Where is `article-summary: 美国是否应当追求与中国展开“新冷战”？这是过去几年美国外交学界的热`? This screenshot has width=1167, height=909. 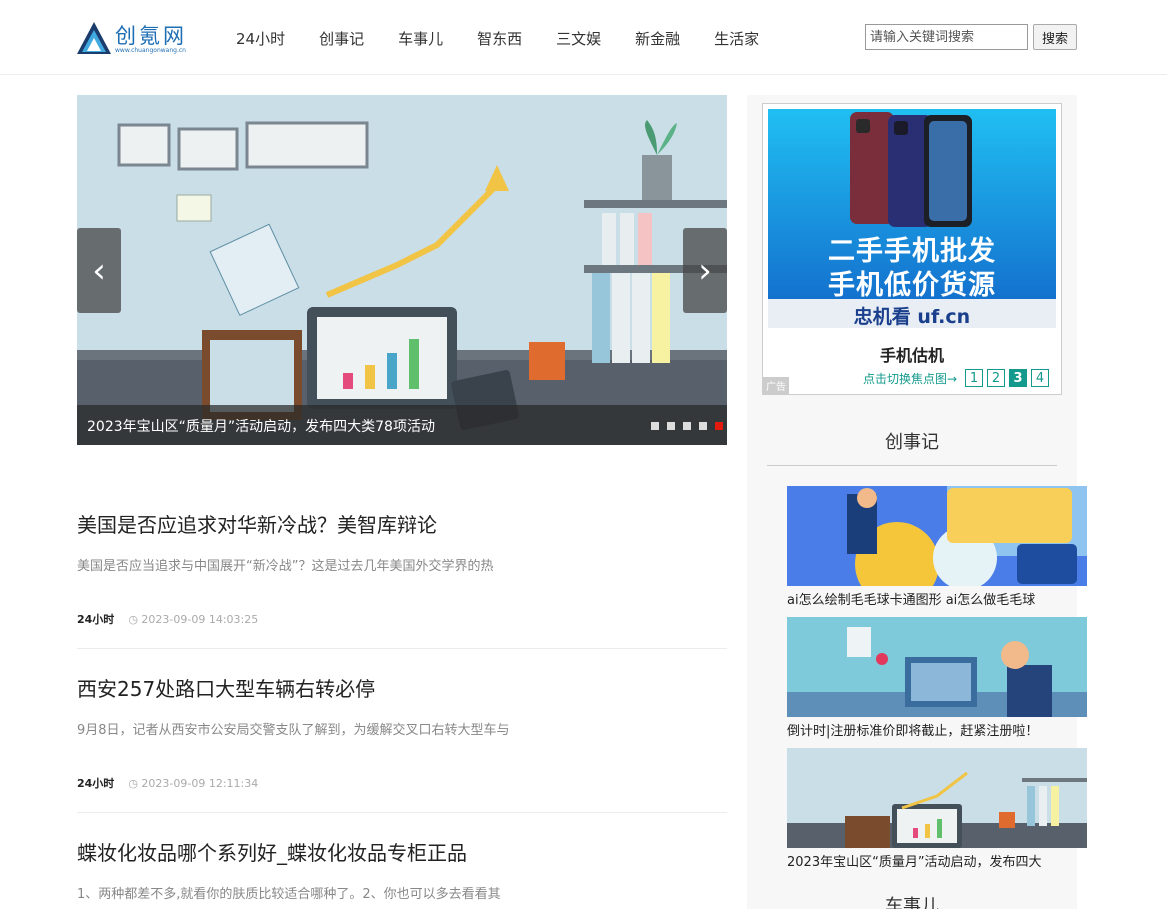 article-summary: 美国是否应当追求与中国展开“新冷战”？这是过去几年美国外交学界的热 is located at coordinates (285, 566).